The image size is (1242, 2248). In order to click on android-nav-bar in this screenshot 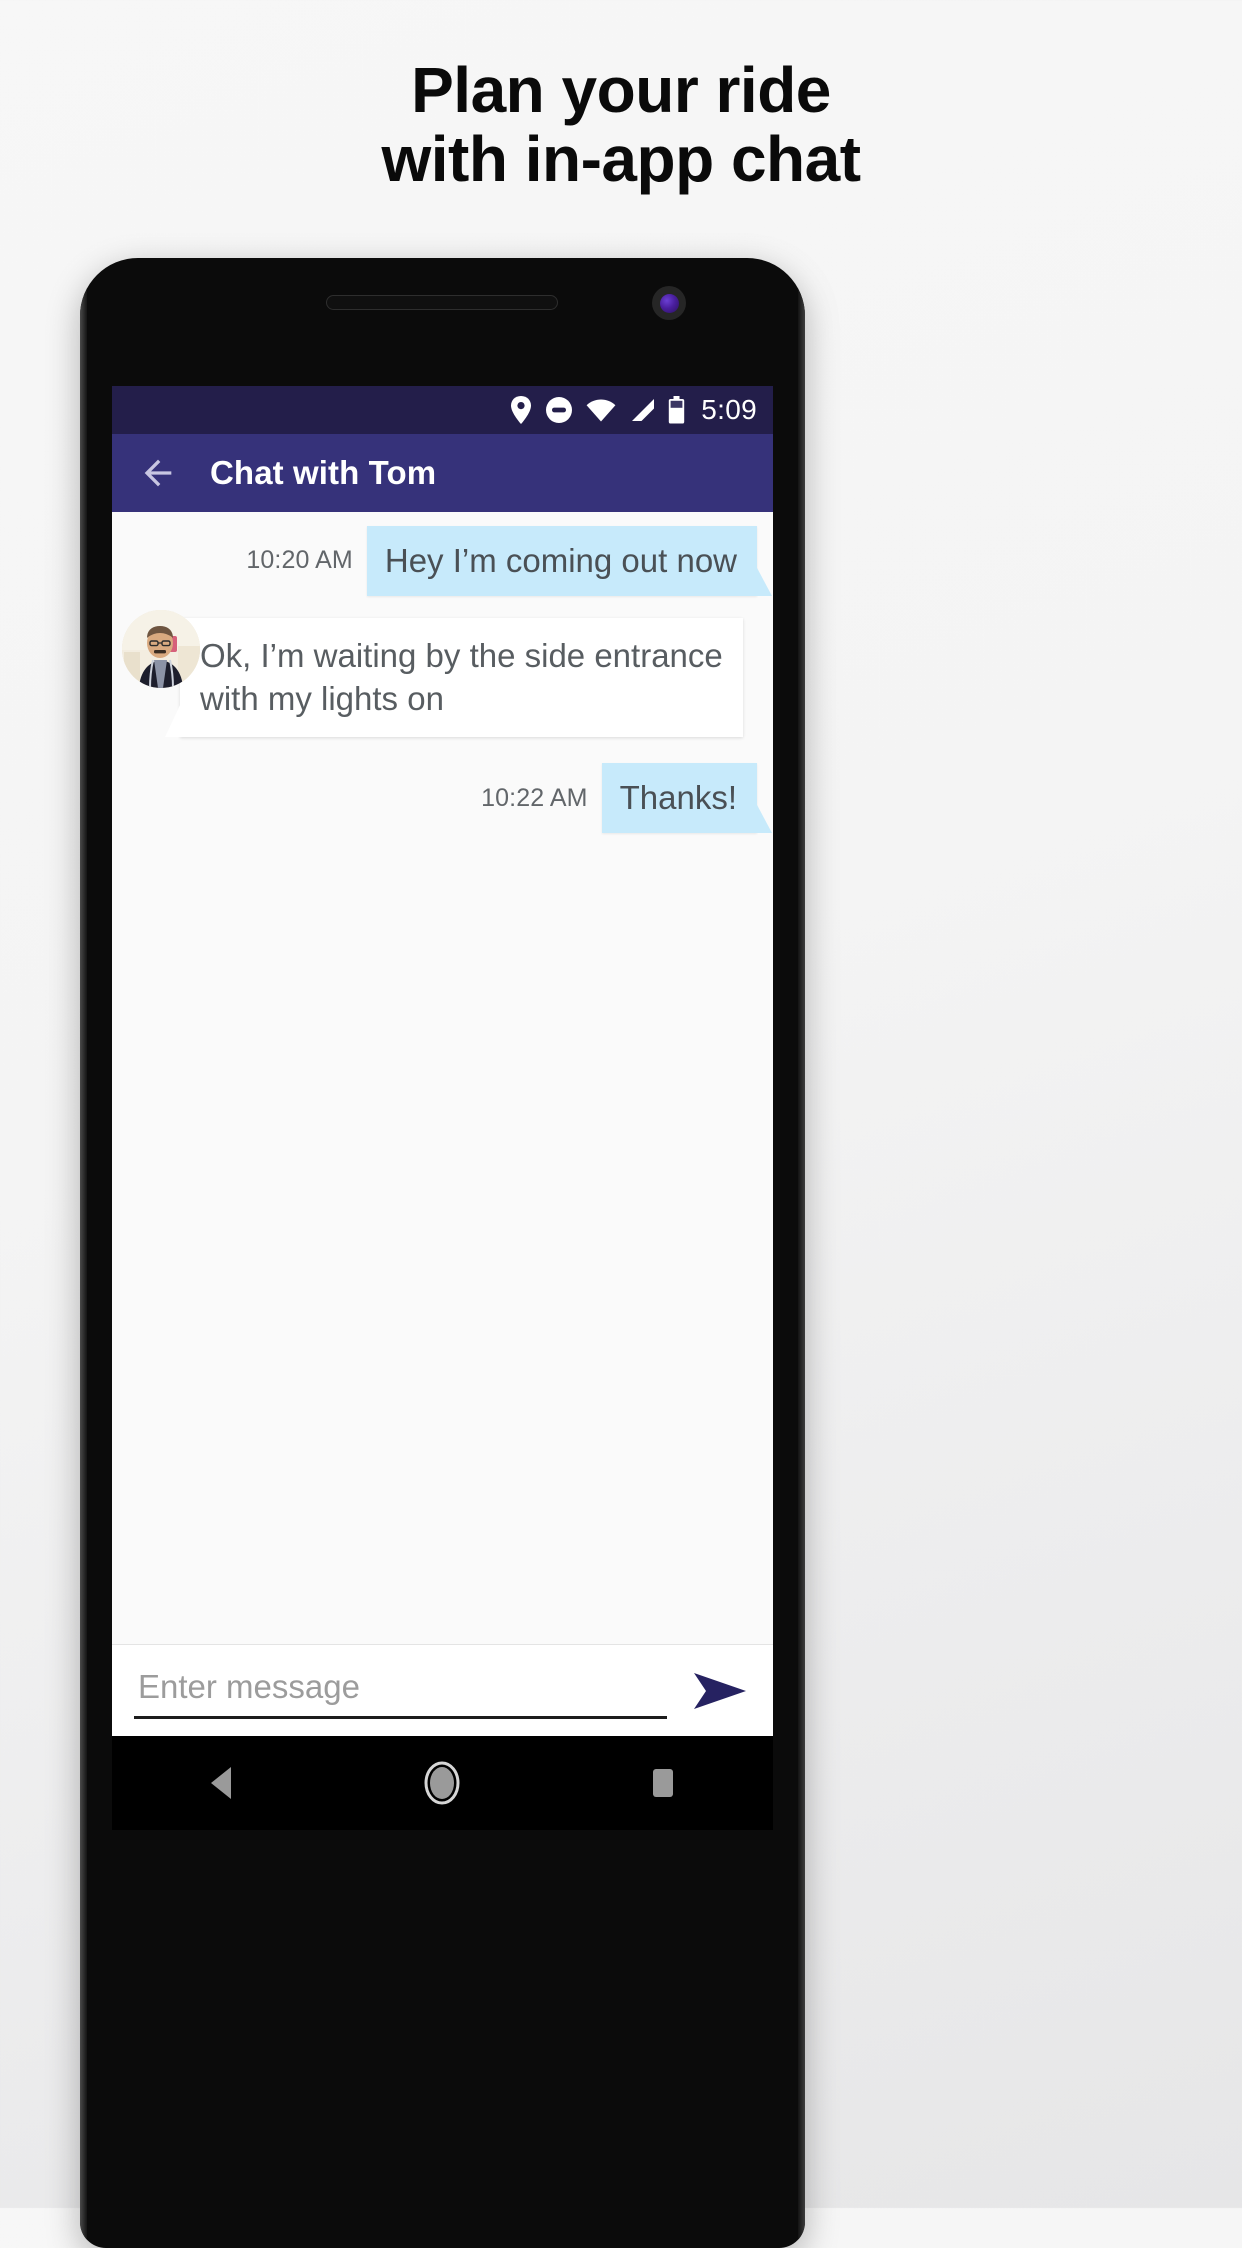, I will do `click(442, 1783)`.